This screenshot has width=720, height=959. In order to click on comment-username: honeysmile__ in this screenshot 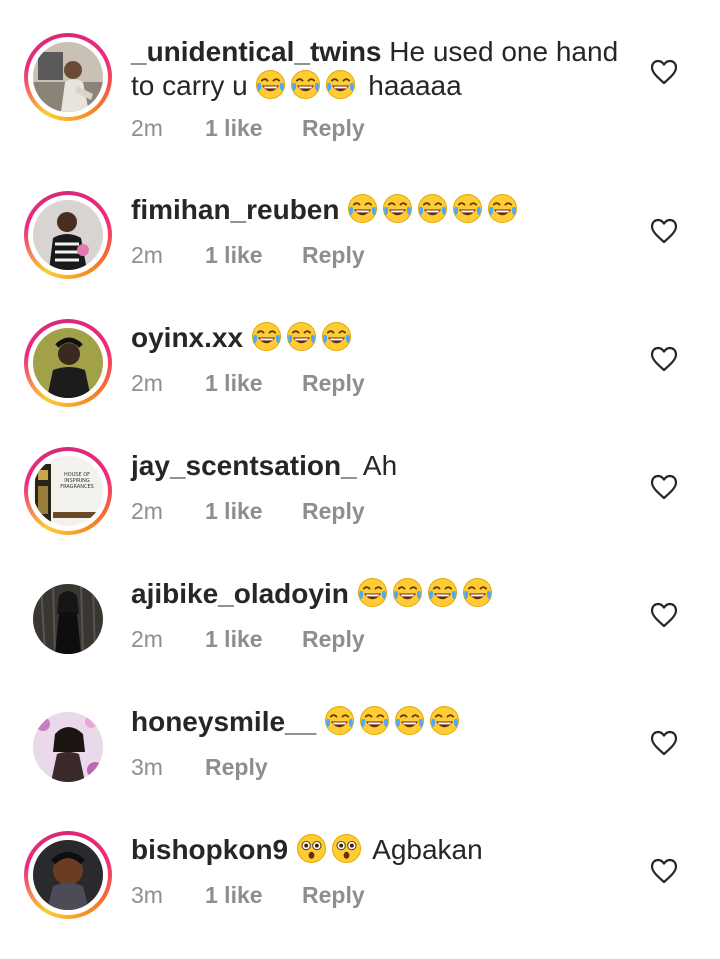, I will do `click(223, 721)`.